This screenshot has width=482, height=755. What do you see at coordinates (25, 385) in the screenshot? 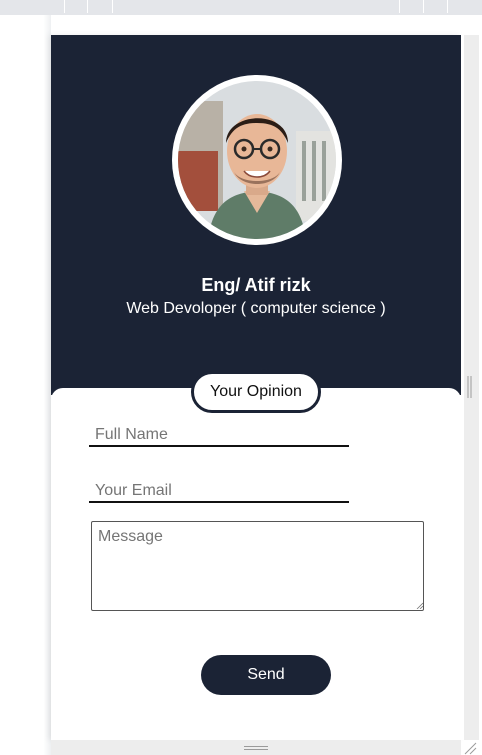
I see `page-margin` at bounding box center [25, 385].